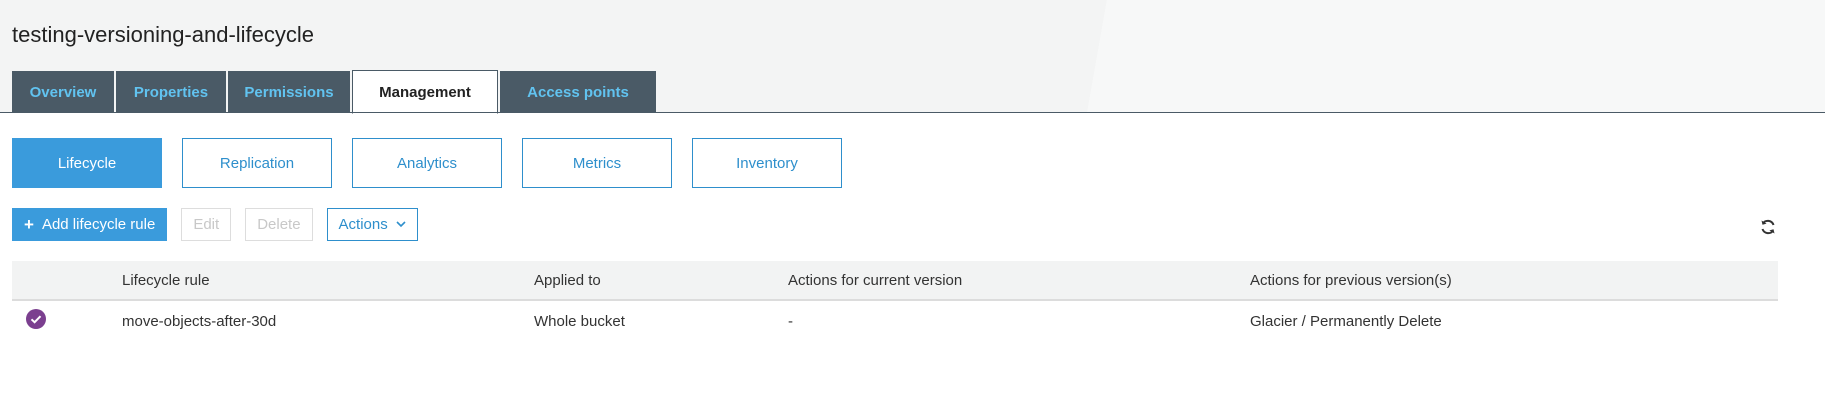 Image resolution: width=1825 pixels, height=406 pixels. Describe the element at coordinates (579, 321) in the screenshot. I see `applied-to: Whole bucket` at that location.